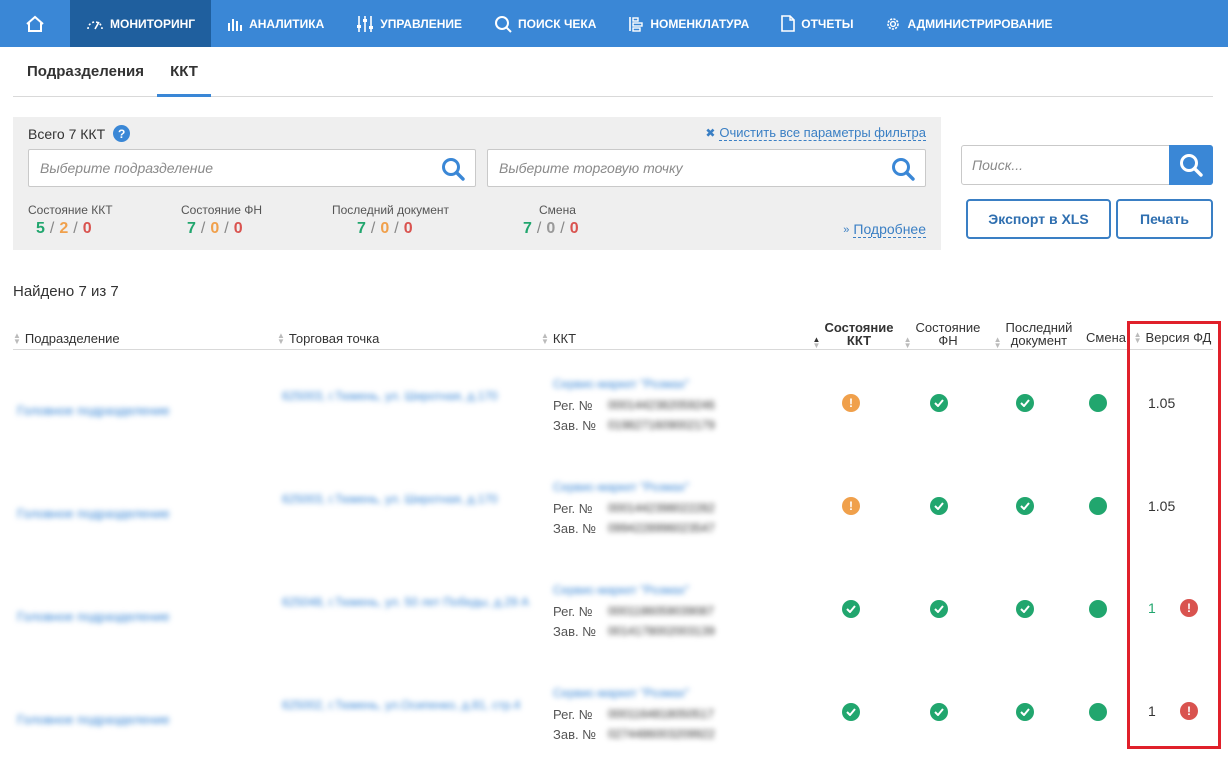  What do you see at coordinates (816, 342) in the screenshot?
I see `sort-asc-icon: ▲ ▼` at bounding box center [816, 342].